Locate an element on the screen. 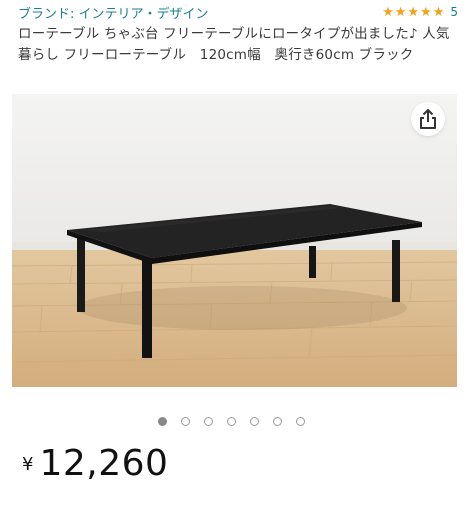 The image size is (470, 512). price-value: 12,260 is located at coordinates (104, 463).